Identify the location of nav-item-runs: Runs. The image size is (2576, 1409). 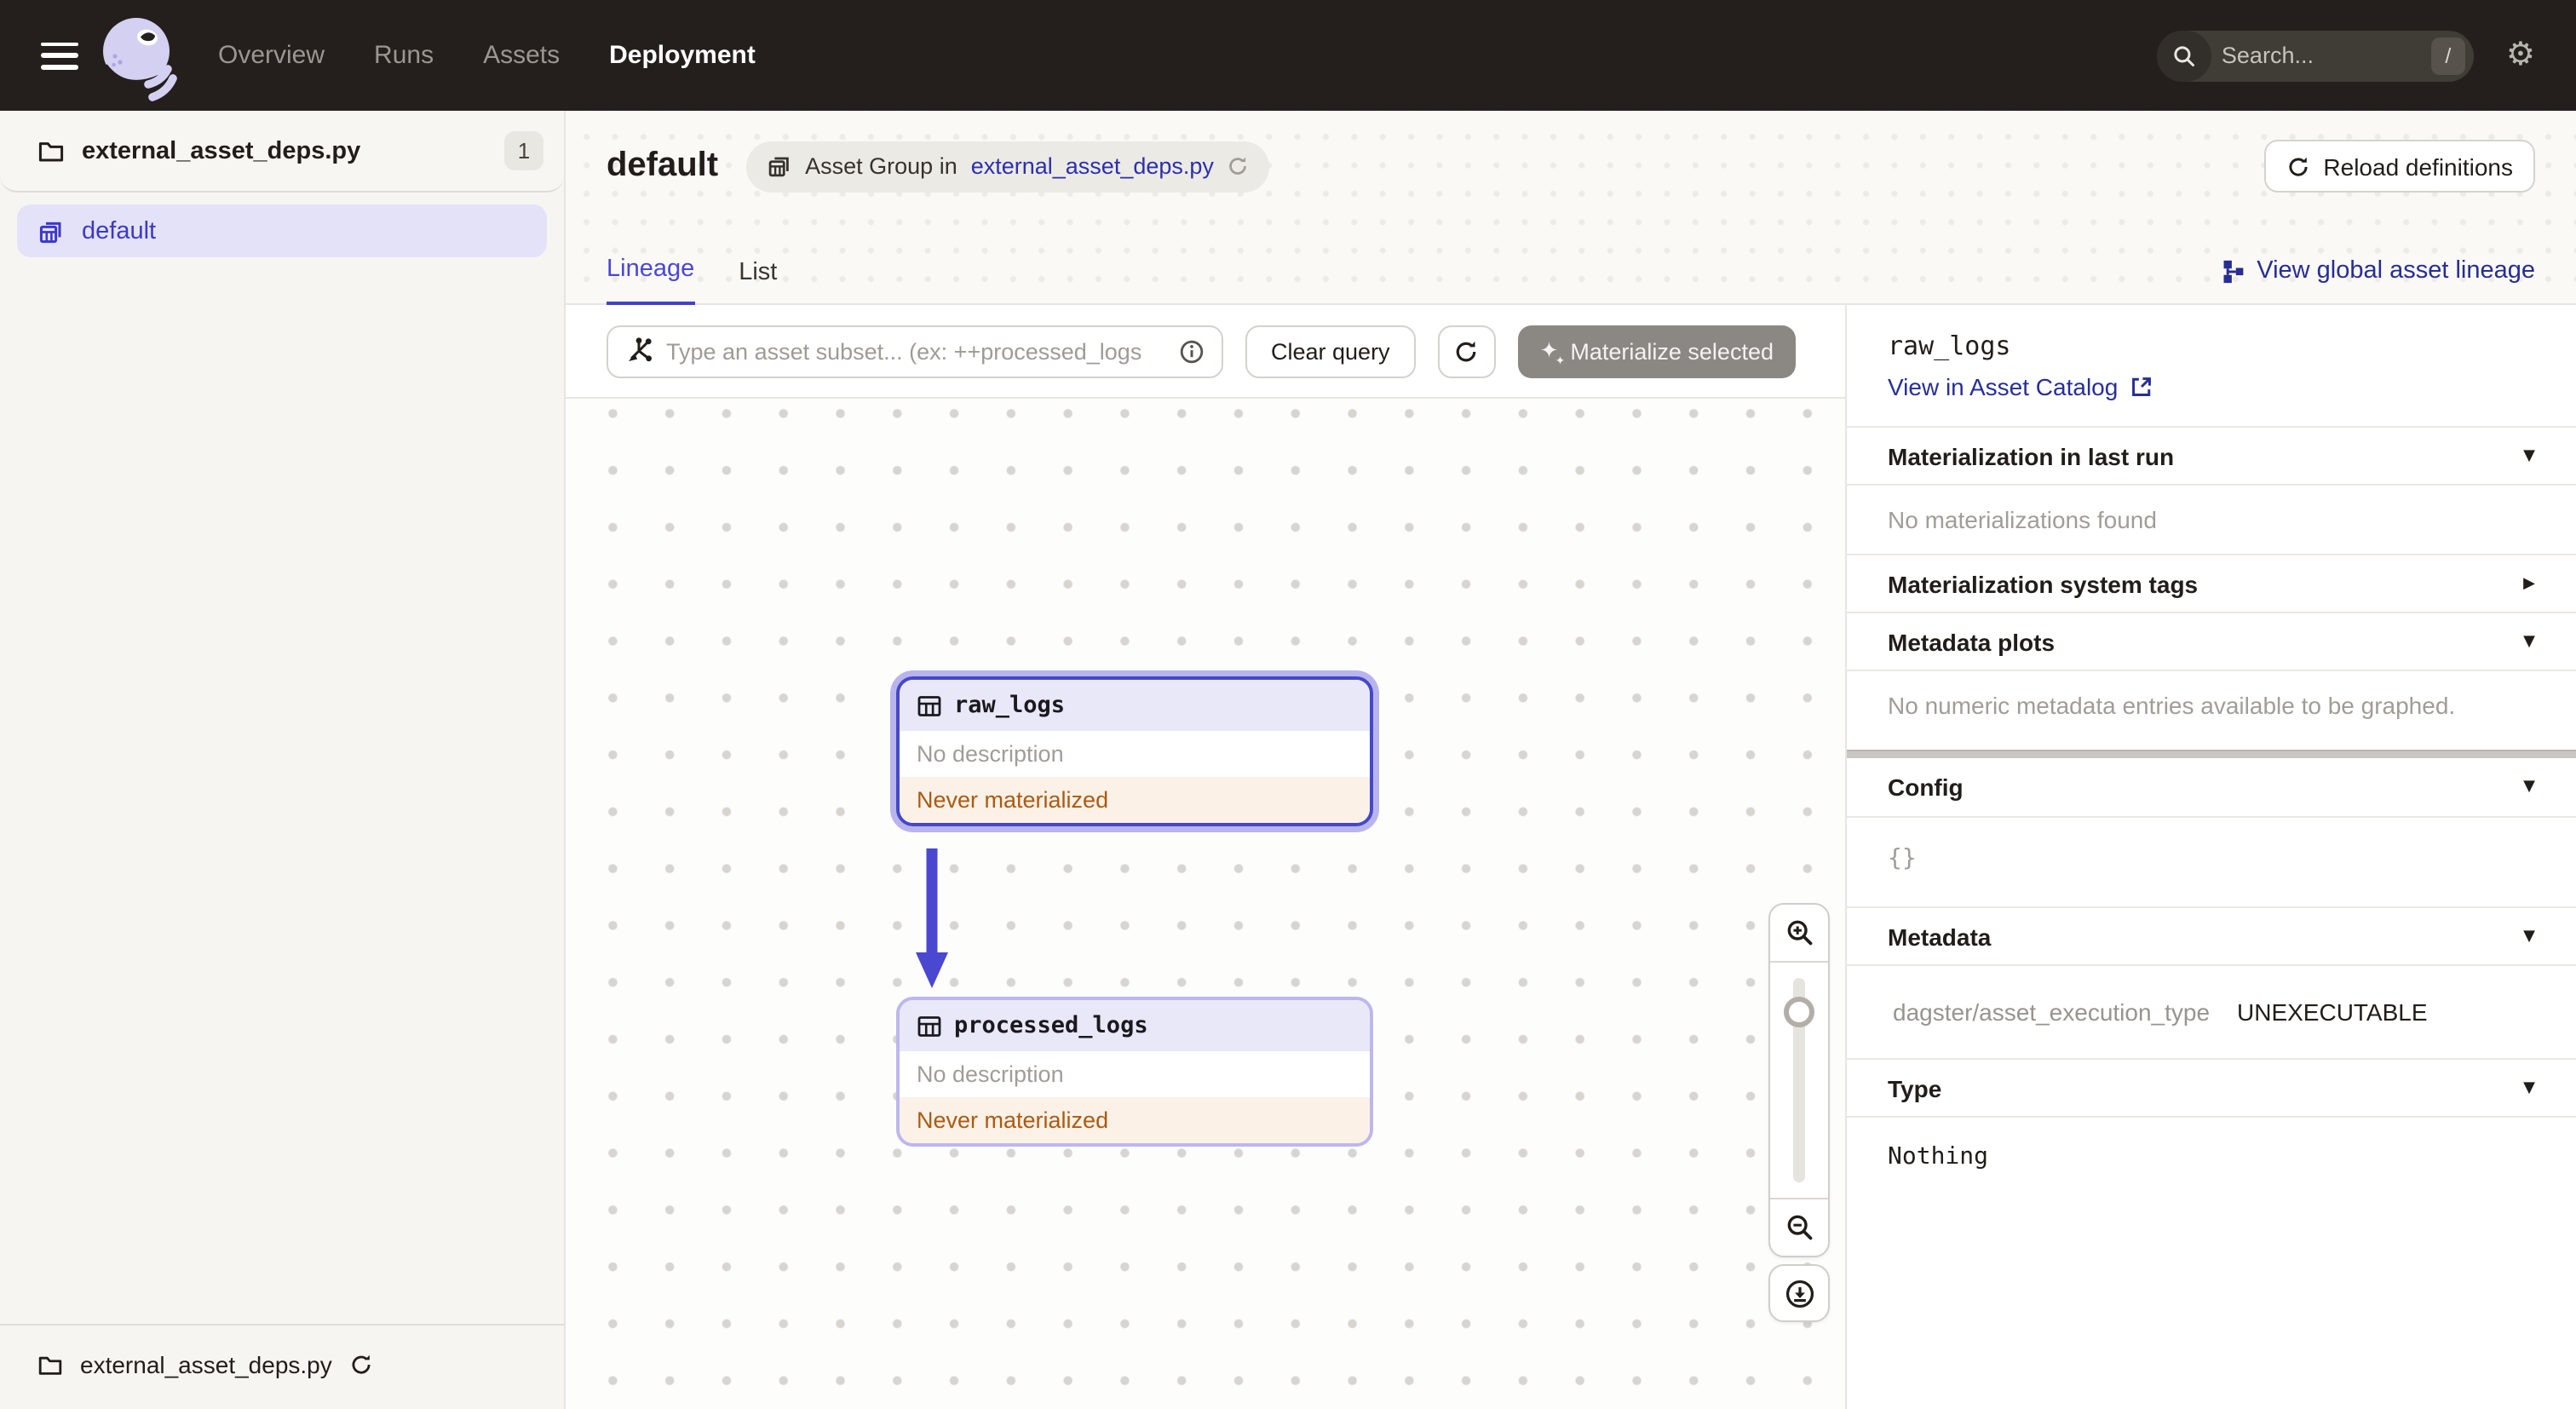
(404, 55).